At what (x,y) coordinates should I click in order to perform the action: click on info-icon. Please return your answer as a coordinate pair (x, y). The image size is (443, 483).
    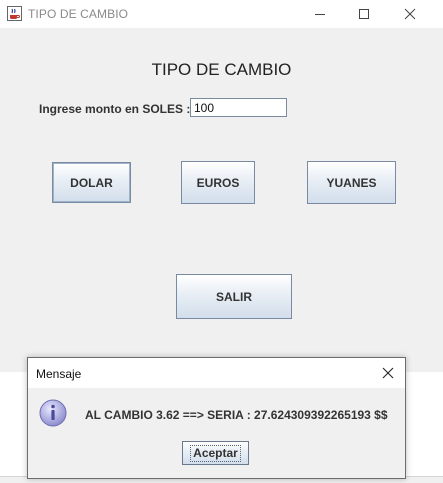
    Looking at the image, I should click on (53, 413).